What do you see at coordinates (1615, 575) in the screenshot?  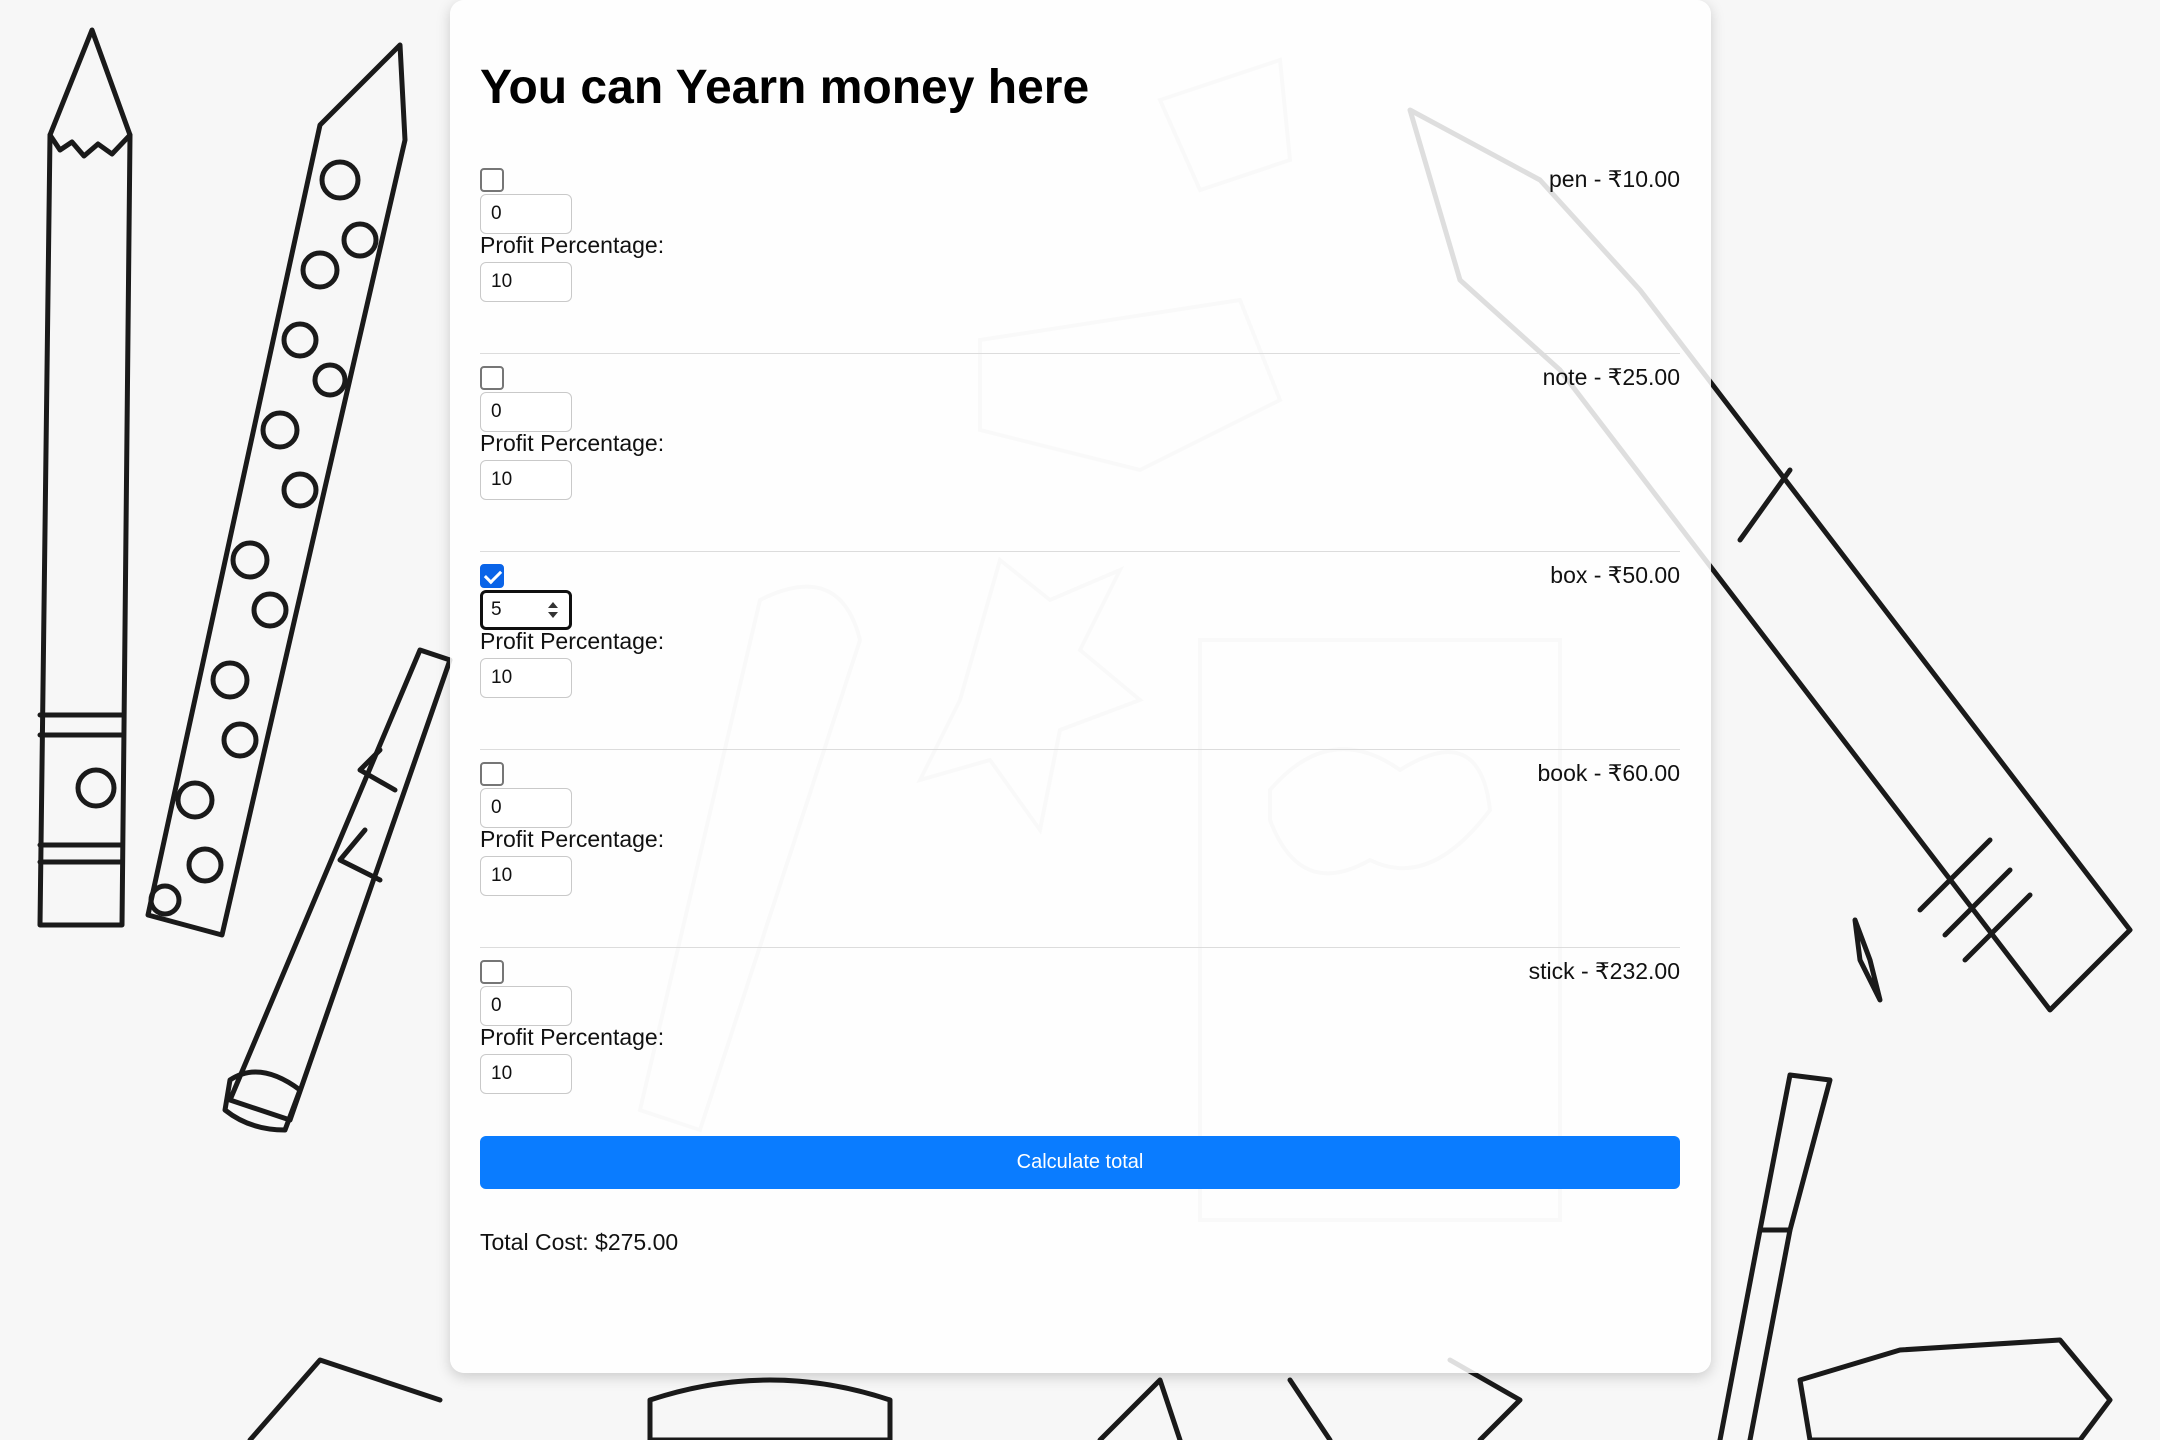 I see `product-price-label: box - ₹50.00` at bounding box center [1615, 575].